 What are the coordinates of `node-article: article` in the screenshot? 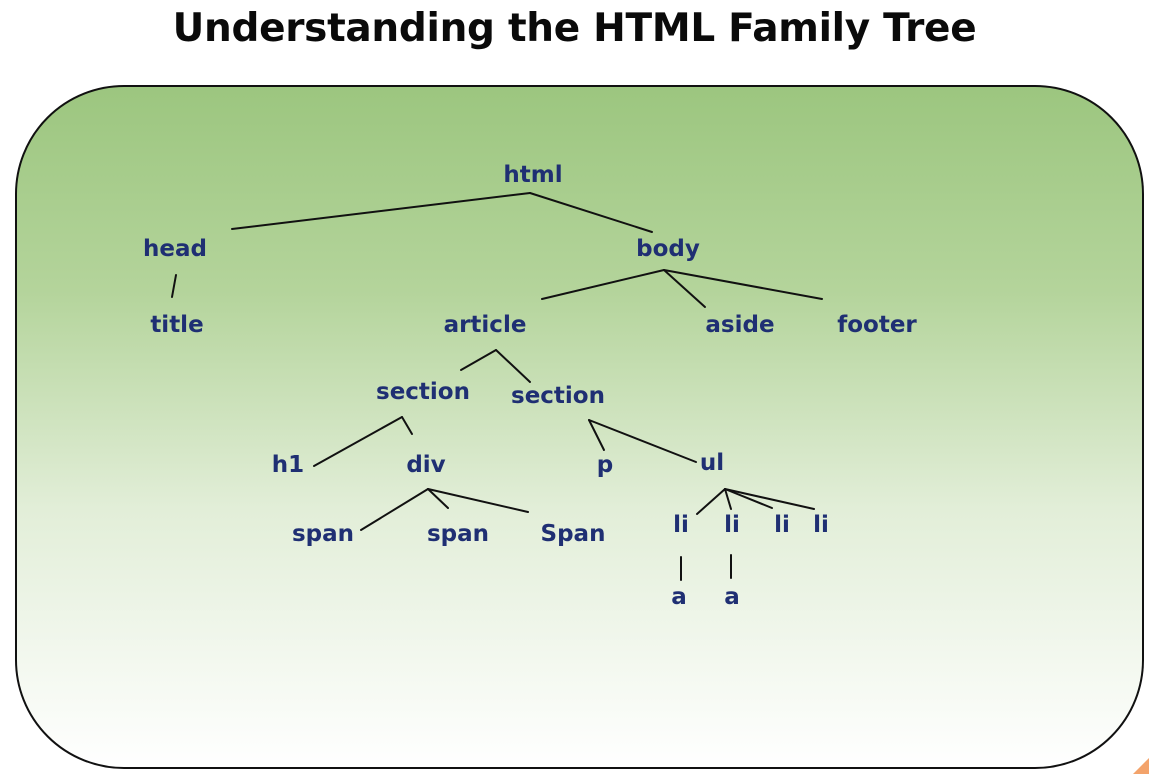 It's located at (485, 325).